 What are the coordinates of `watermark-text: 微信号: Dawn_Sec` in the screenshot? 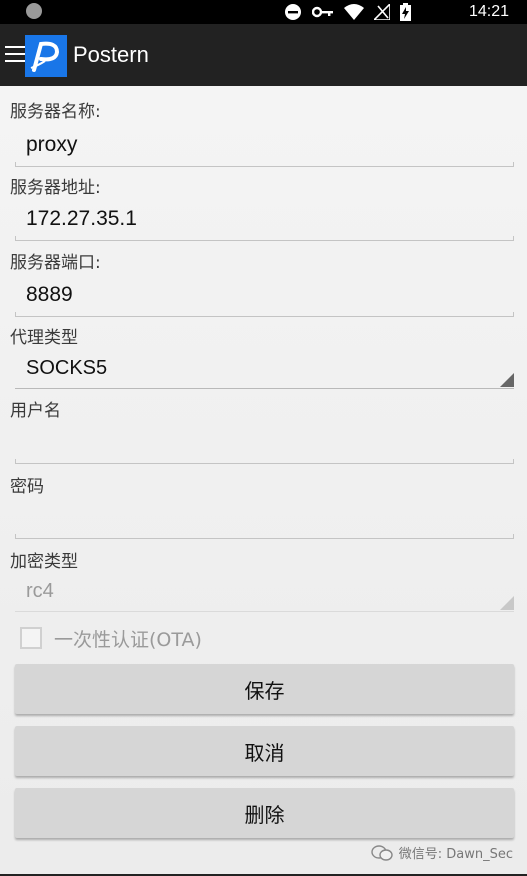 It's located at (455, 854).